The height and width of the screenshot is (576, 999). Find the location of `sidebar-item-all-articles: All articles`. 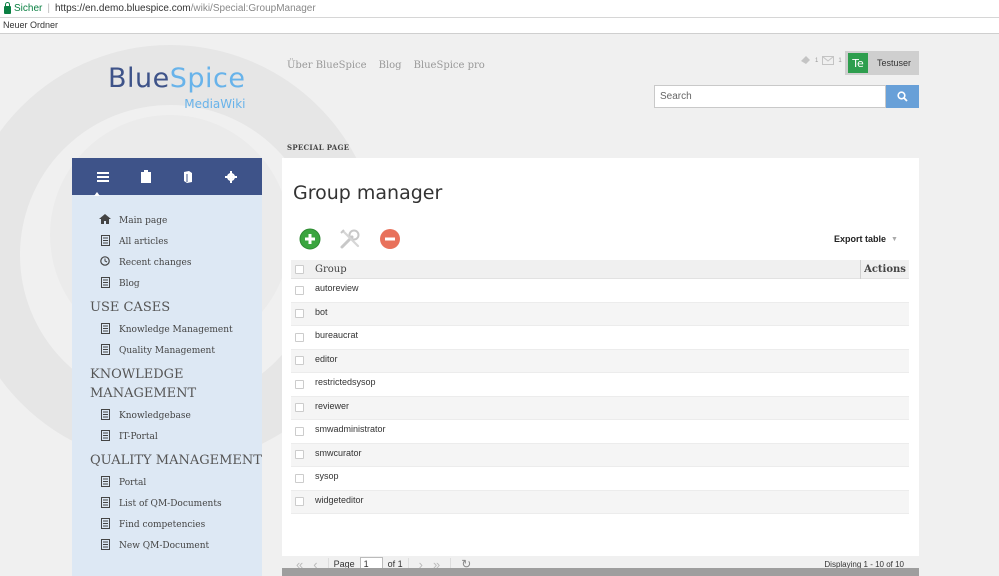

sidebar-item-all-articles: All articles is located at coordinates (167, 241).